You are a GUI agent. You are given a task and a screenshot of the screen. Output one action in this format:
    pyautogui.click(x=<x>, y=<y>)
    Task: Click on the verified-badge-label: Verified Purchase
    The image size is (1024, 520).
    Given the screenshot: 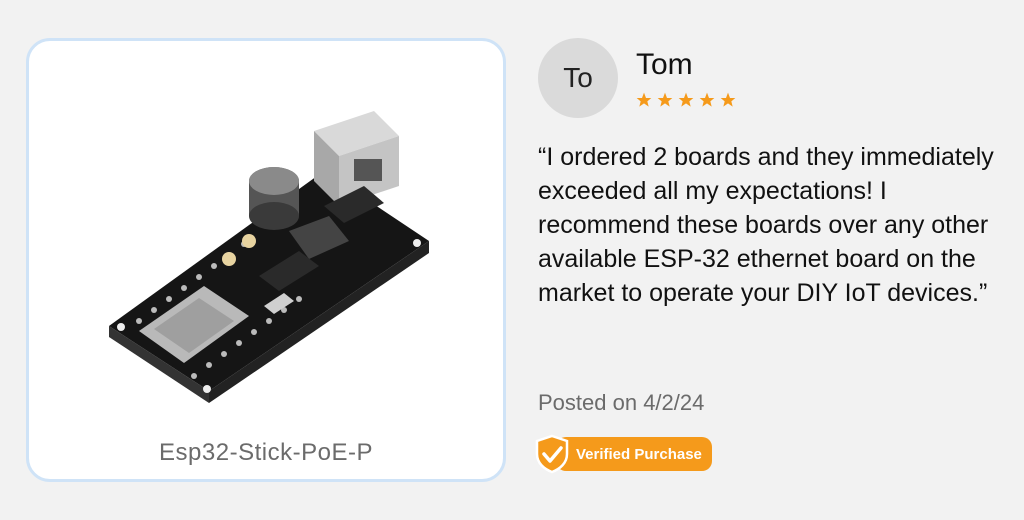 What is the action you would take?
    pyautogui.click(x=634, y=454)
    